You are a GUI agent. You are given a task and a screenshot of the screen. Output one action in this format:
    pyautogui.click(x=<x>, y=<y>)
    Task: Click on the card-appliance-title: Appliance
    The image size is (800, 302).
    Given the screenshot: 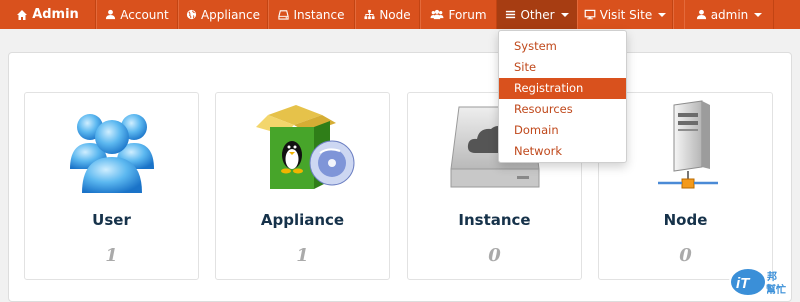 What is the action you would take?
    pyautogui.click(x=302, y=220)
    